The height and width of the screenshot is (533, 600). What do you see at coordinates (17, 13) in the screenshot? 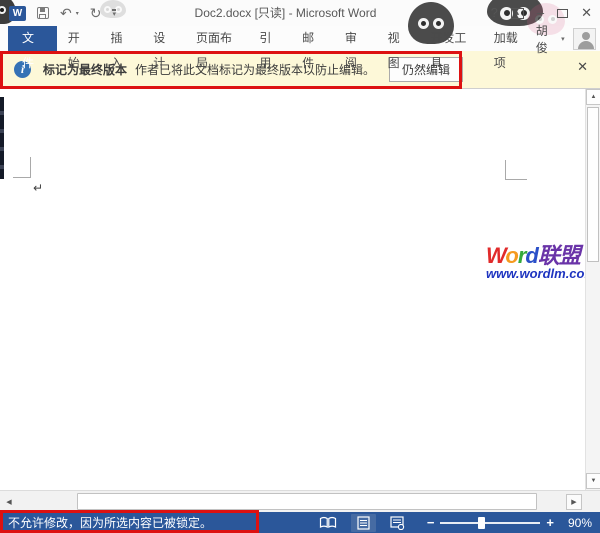
I see `word-logo-icon: W` at bounding box center [17, 13].